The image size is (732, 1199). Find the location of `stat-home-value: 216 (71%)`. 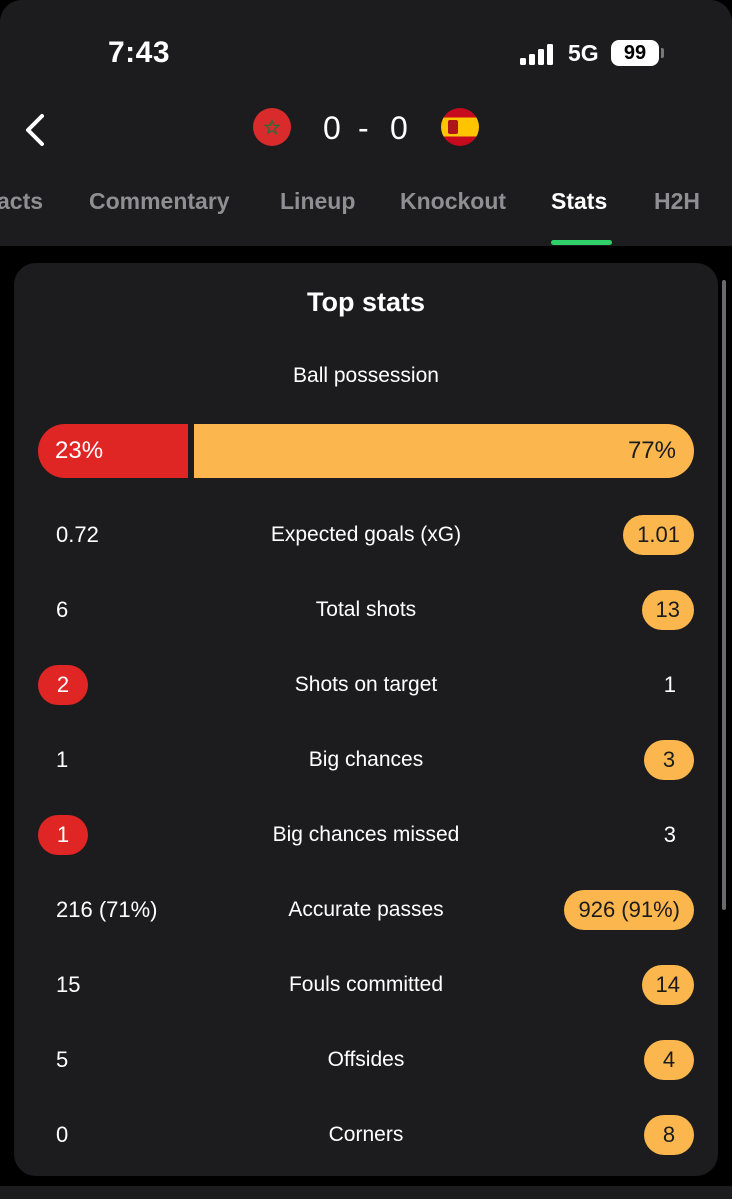

stat-home-value: 216 (71%) is located at coordinates (107, 909).